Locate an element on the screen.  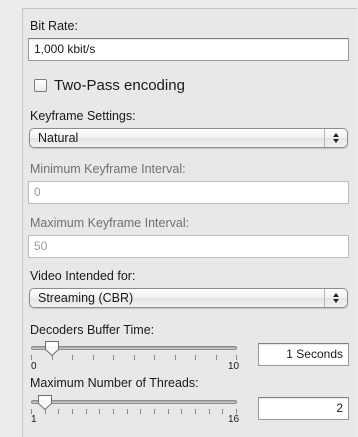
two-pass-label: Two-Pass encoding is located at coordinates (119, 85).